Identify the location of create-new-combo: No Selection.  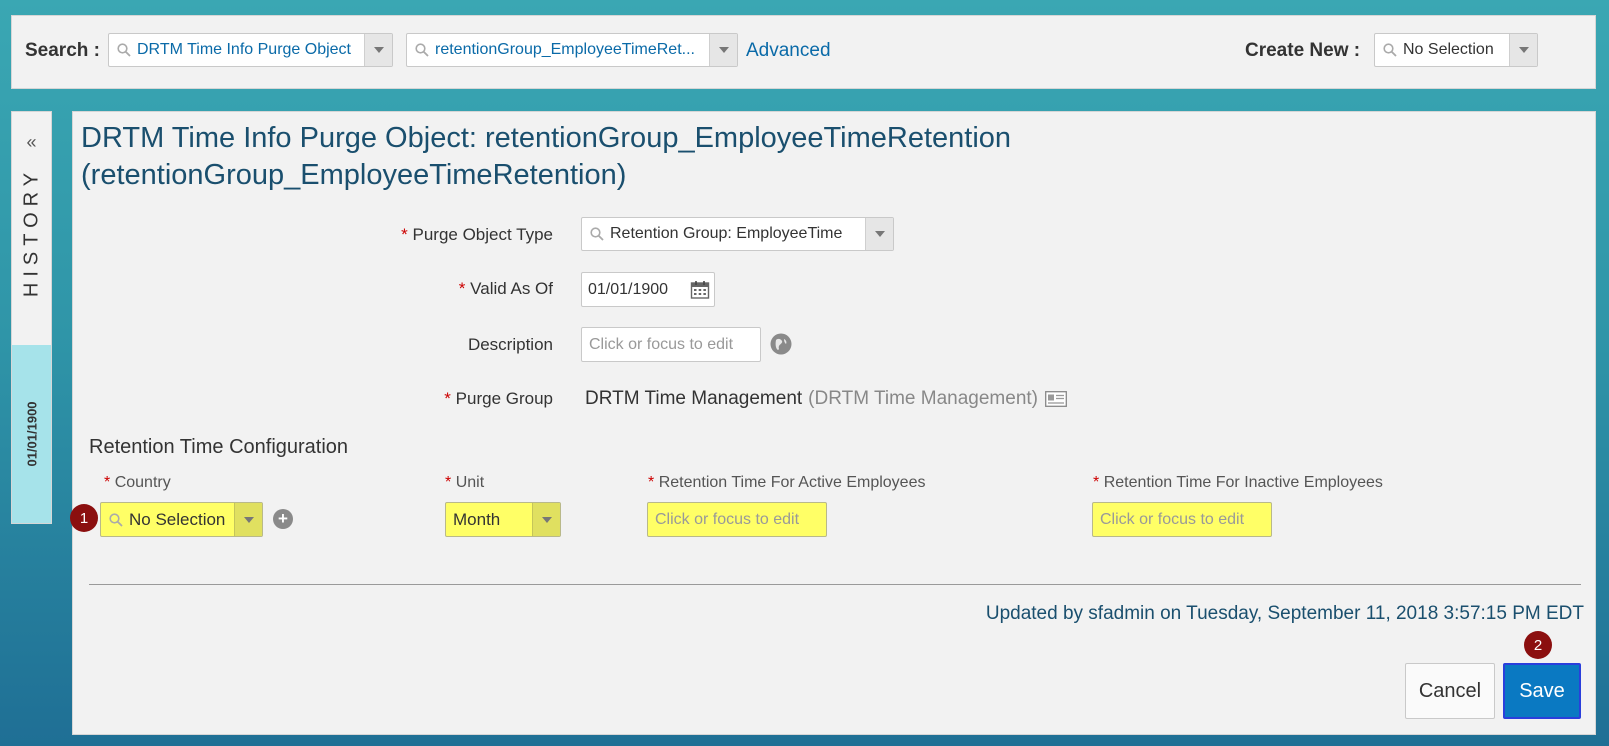
(1456, 50).